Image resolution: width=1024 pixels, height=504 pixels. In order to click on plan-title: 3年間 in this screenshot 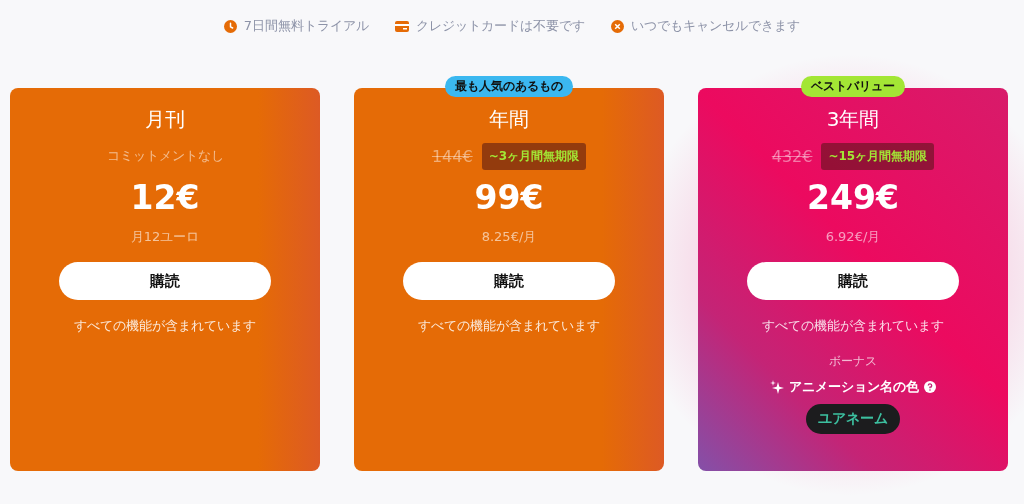, I will do `click(853, 119)`.